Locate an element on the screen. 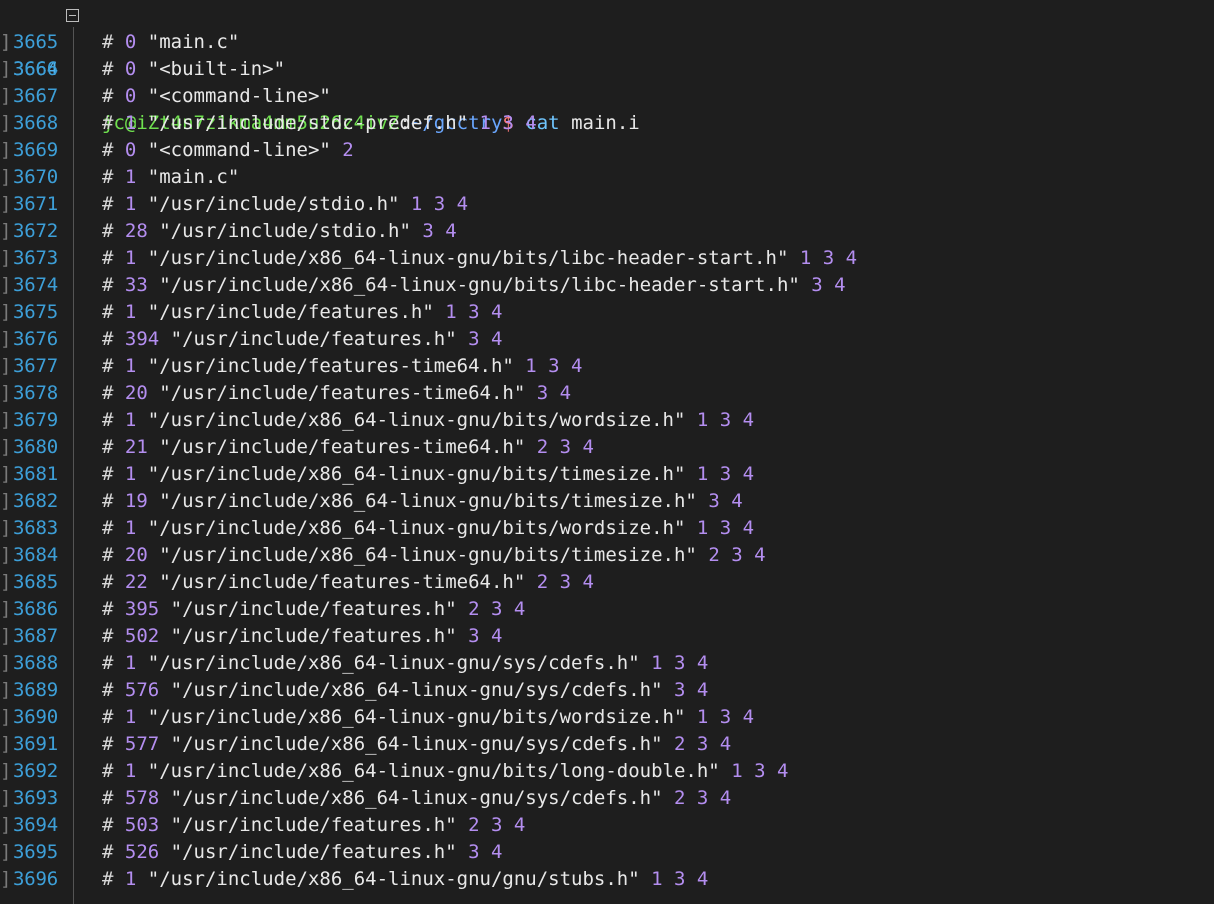 The width and height of the screenshot is (1214, 904). line-number: 3671 is located at coordinates (35, 204).